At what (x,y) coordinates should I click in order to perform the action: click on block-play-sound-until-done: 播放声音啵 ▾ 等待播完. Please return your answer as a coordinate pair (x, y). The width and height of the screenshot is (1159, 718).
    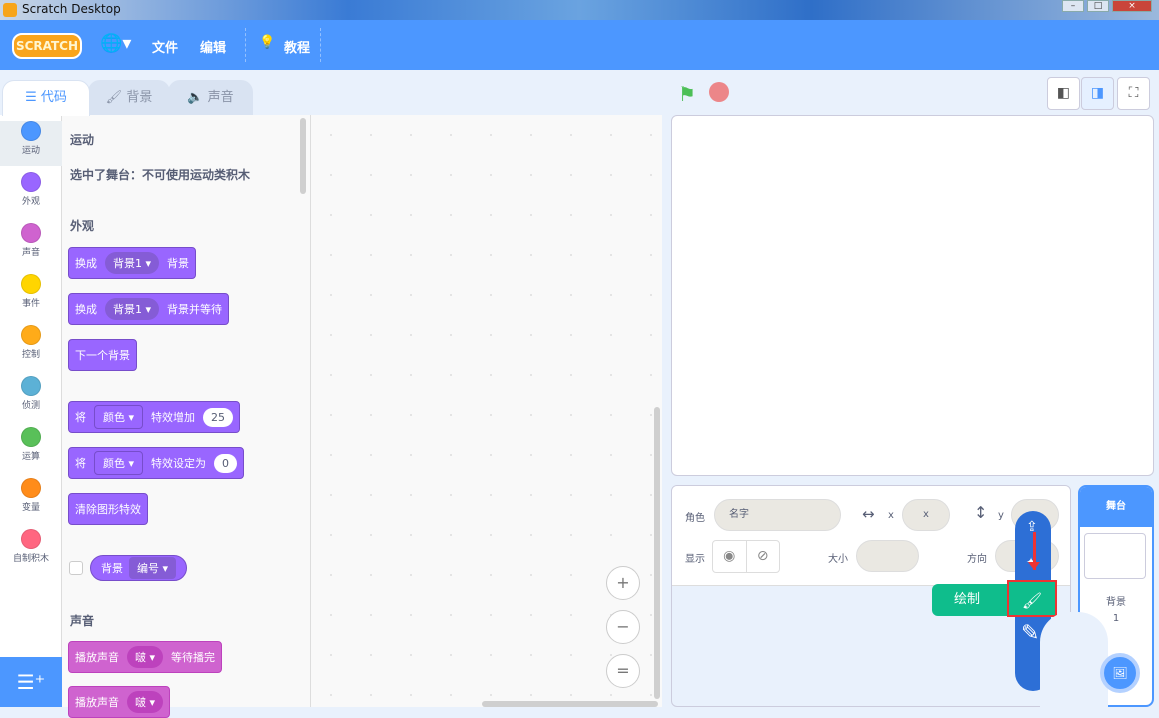
    Looking at the image, I should click on (145, 657).